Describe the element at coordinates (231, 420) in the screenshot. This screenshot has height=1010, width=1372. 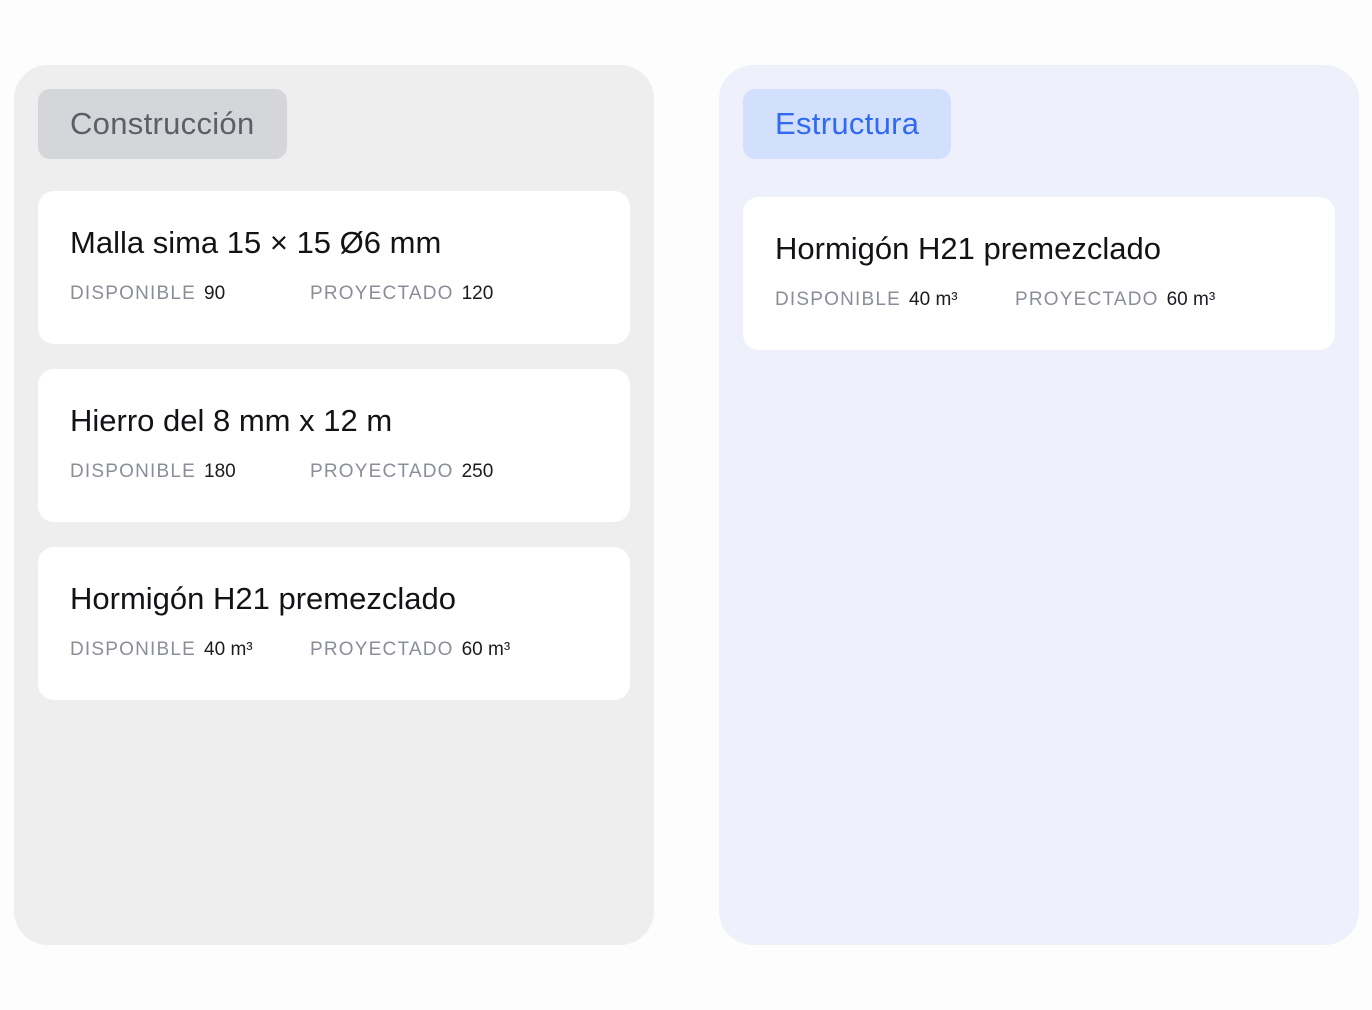
I see `material-title: Hierro del 8 mm x 12 m` at that location.